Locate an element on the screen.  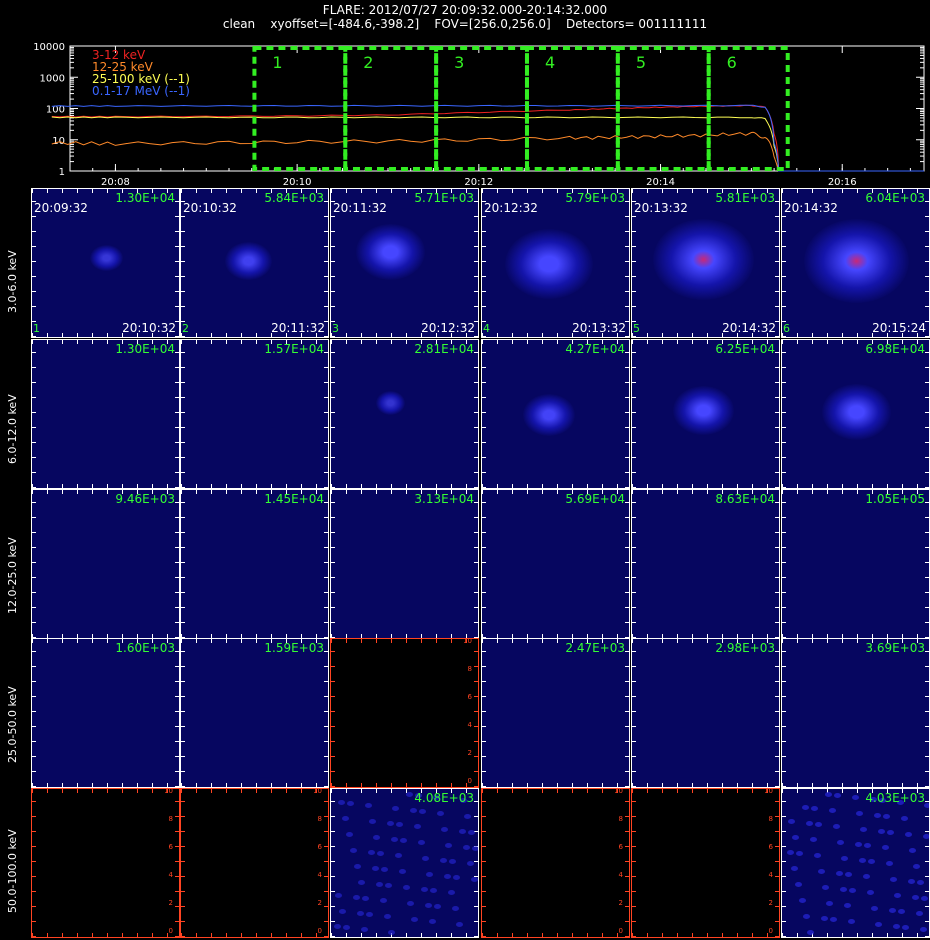
image-panel: 2.47E+03 is located at coordinates (555, 713).